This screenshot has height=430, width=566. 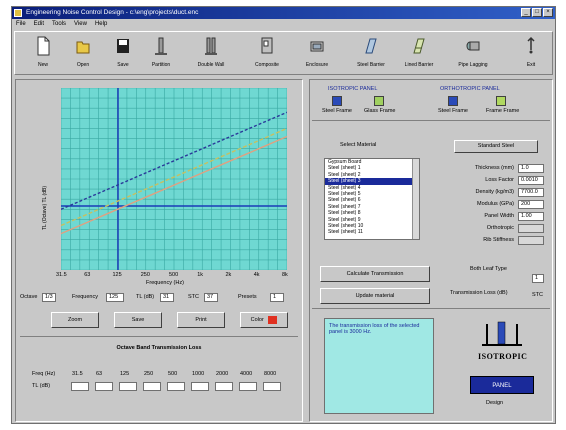 I want to click on print-button: Print, so click(x=201, y=320).